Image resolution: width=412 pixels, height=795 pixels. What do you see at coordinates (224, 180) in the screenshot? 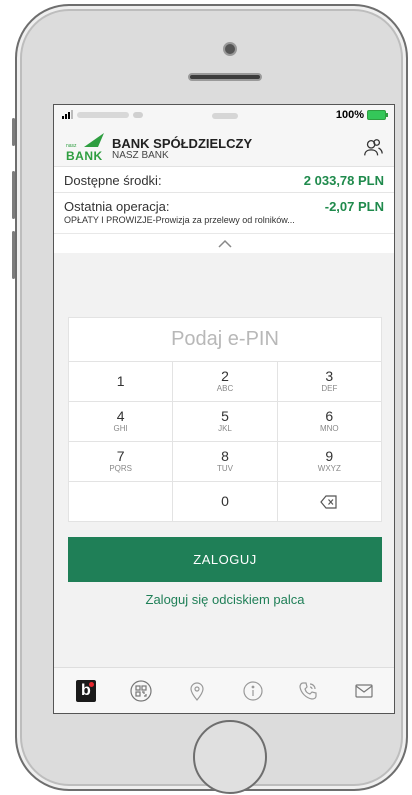
I see `available-funds-row: Dostępne środki: 2 033,78 PLN` at bounding box center [224, 180].